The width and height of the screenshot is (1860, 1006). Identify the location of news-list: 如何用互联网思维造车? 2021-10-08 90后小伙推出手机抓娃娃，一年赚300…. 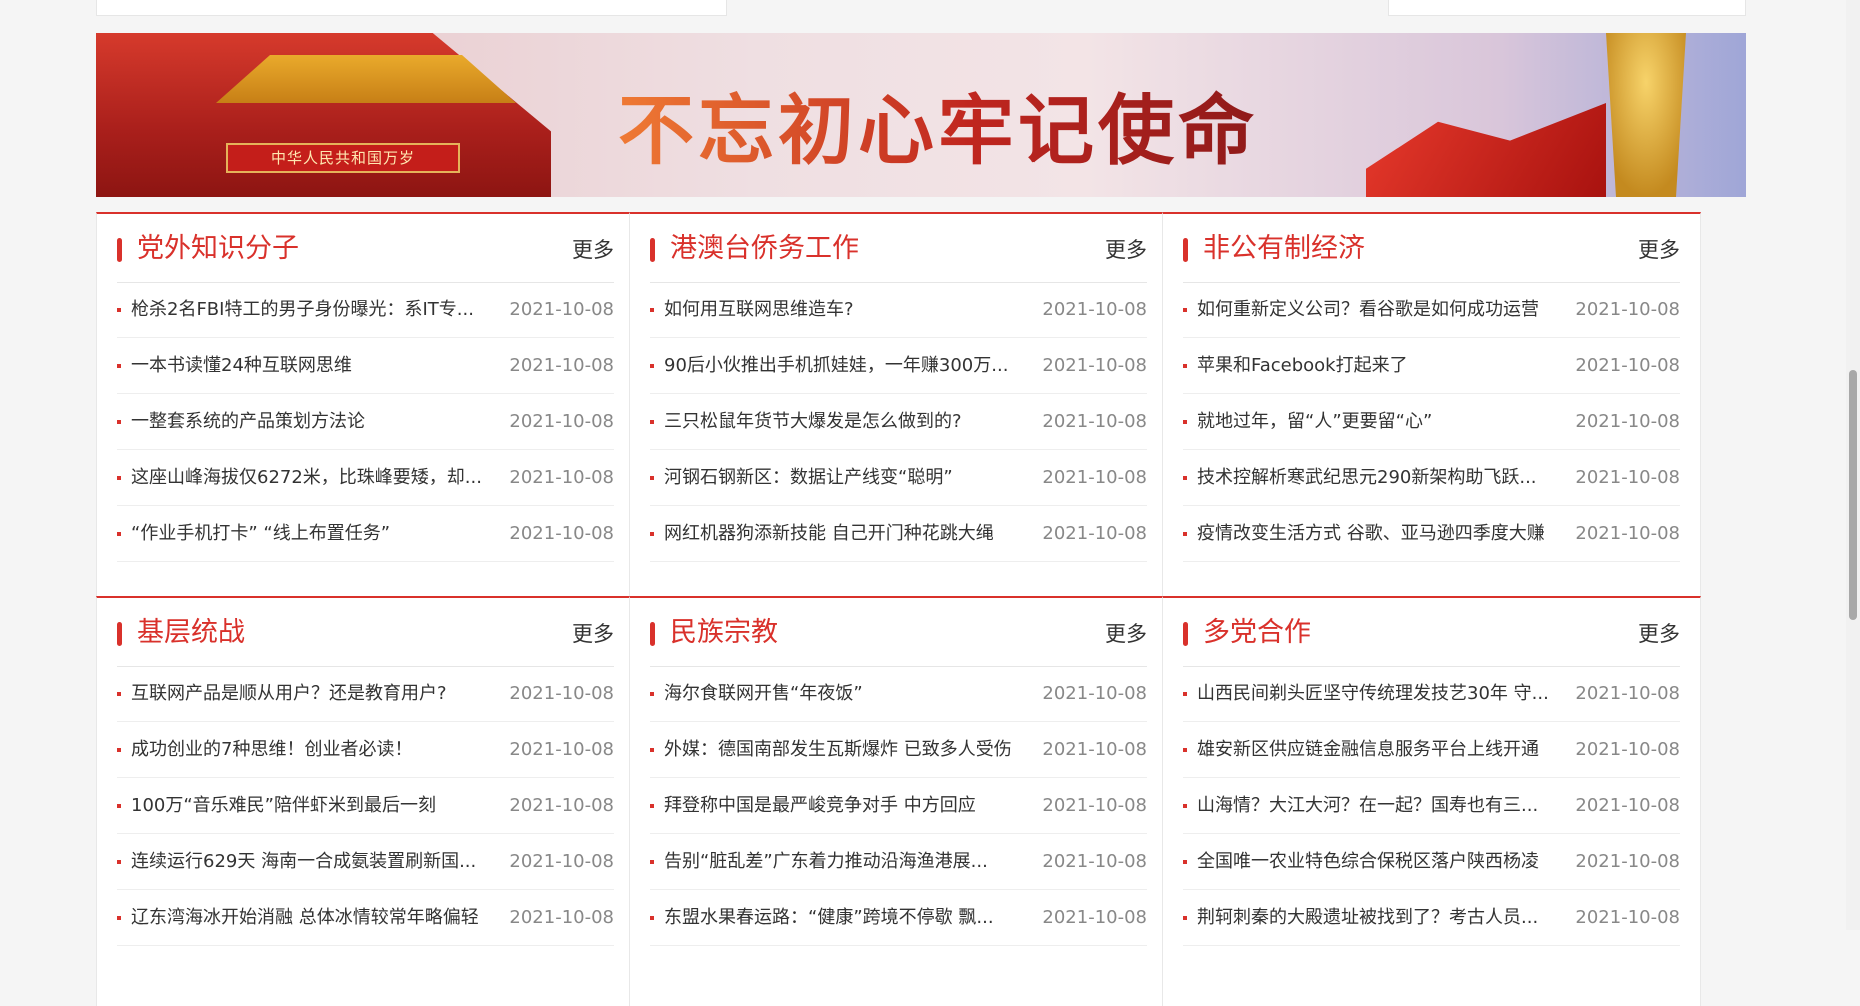
(898, 422).